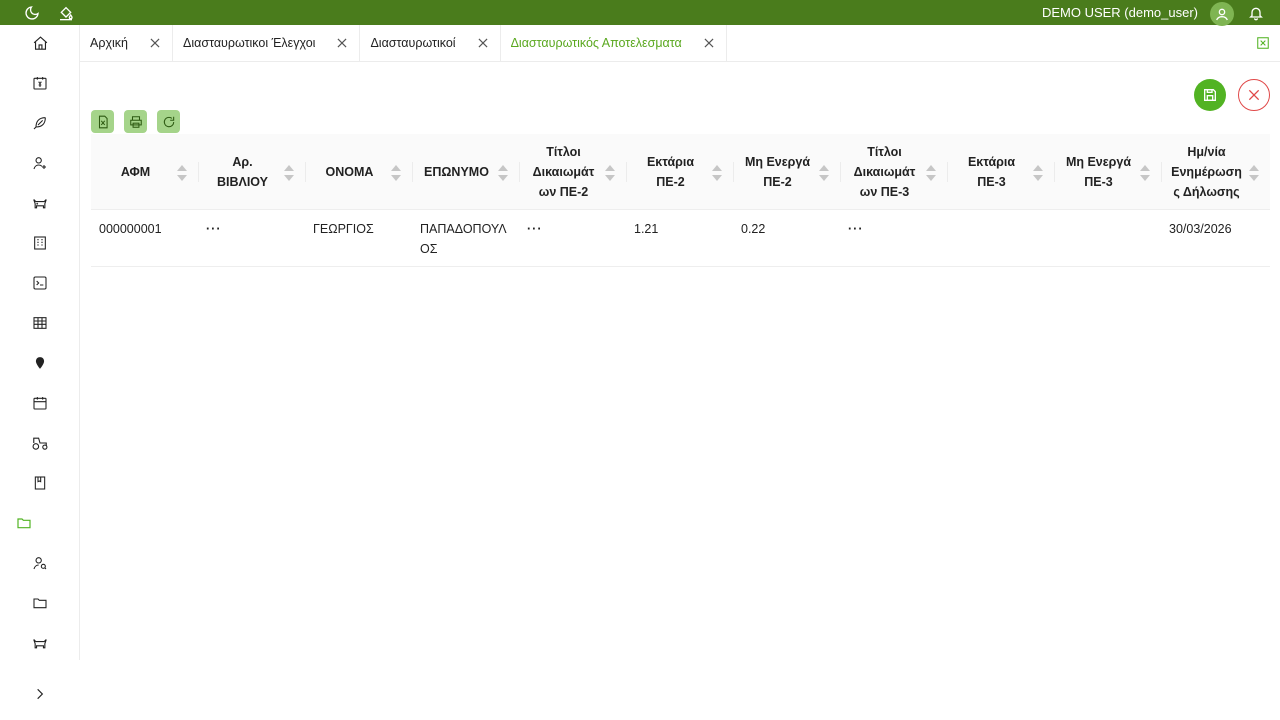 Image resolution: width=1280 pixels, height=720 pixels. I want to click on excel-file-icon, so click(103, 122).